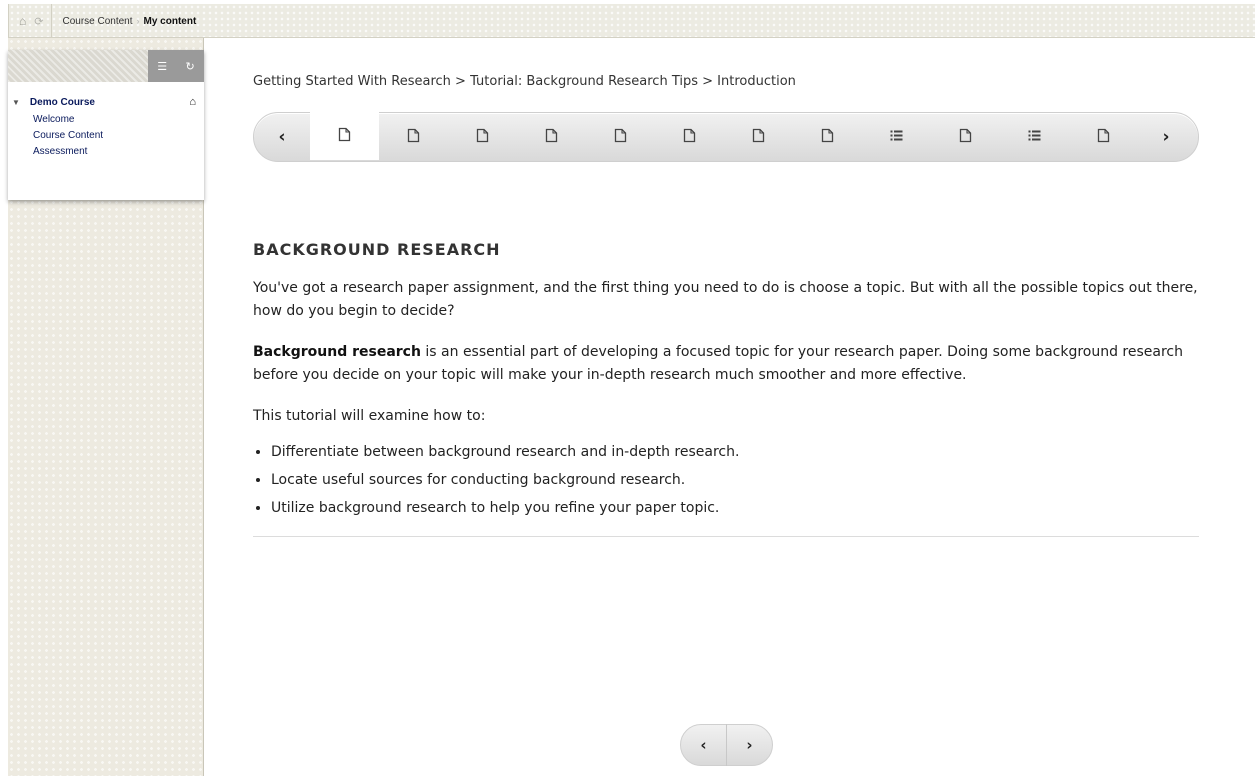  I want to click on pager-prev-button: ‹, so click(282, 137).